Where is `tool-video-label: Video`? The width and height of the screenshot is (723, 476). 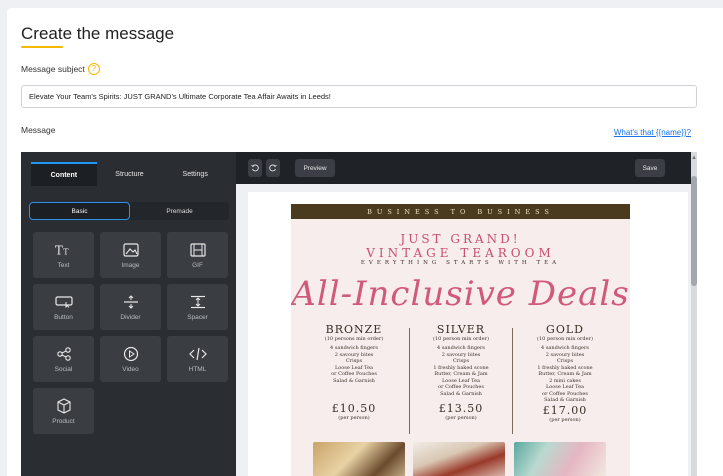 tool-video-label: Video is located at coordinates (130, 369).